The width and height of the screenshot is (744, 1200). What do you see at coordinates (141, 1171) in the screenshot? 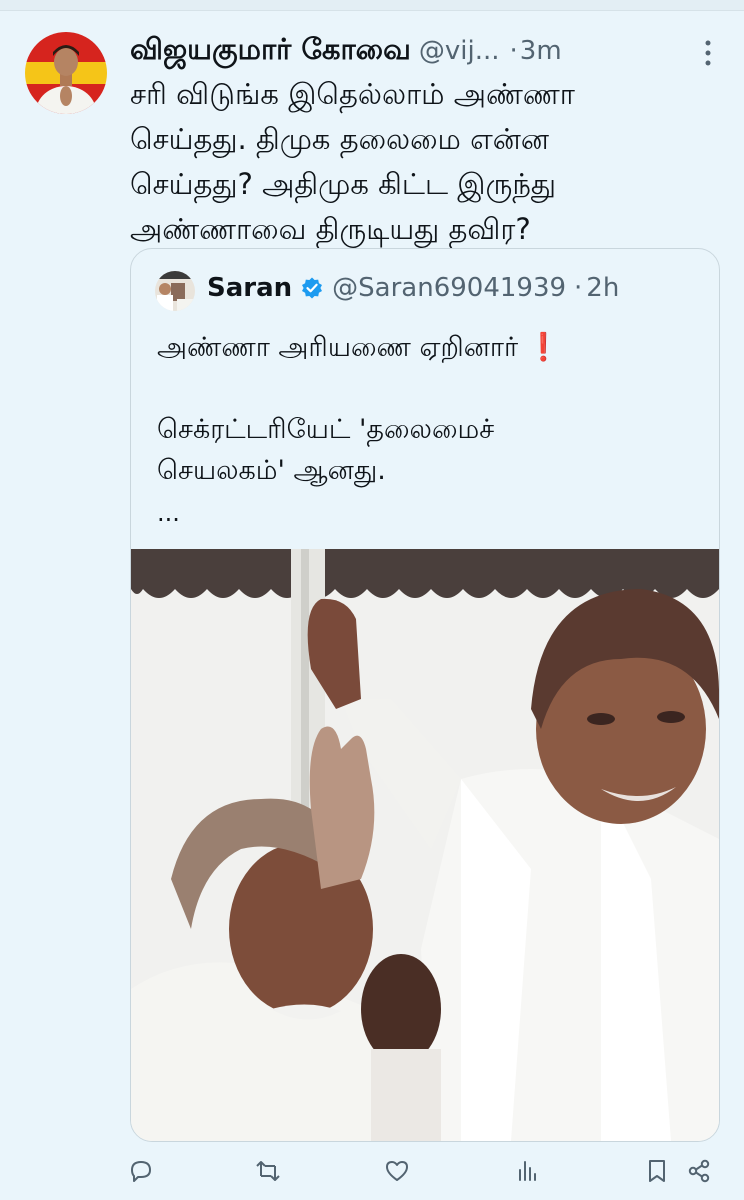
I see `reply-icon` at bounding box center [141, 1171].